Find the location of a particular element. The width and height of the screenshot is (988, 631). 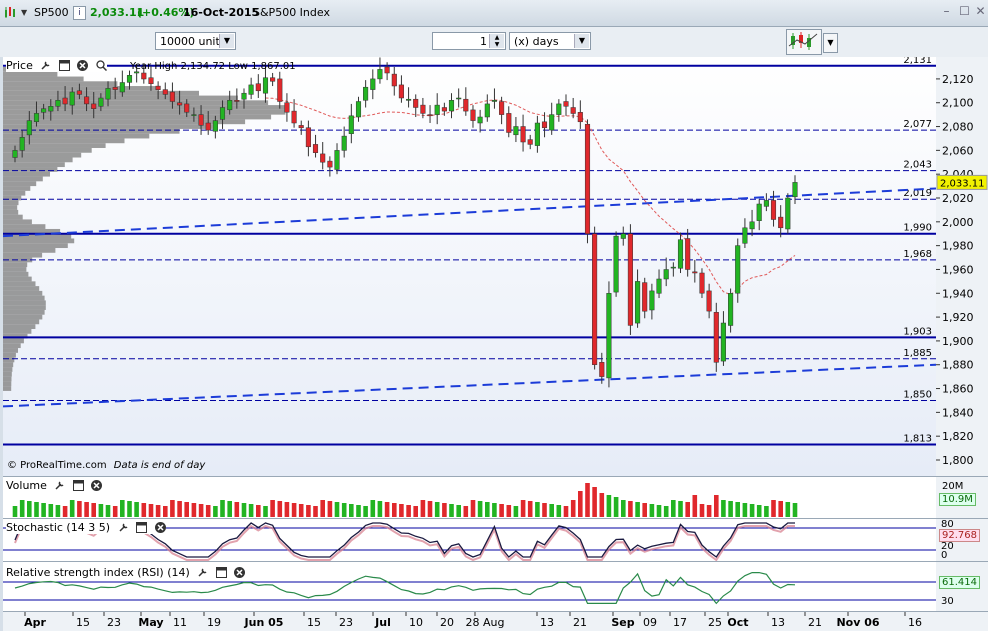

price-tick-label: 2,020 is located at coordinates (958, 198).